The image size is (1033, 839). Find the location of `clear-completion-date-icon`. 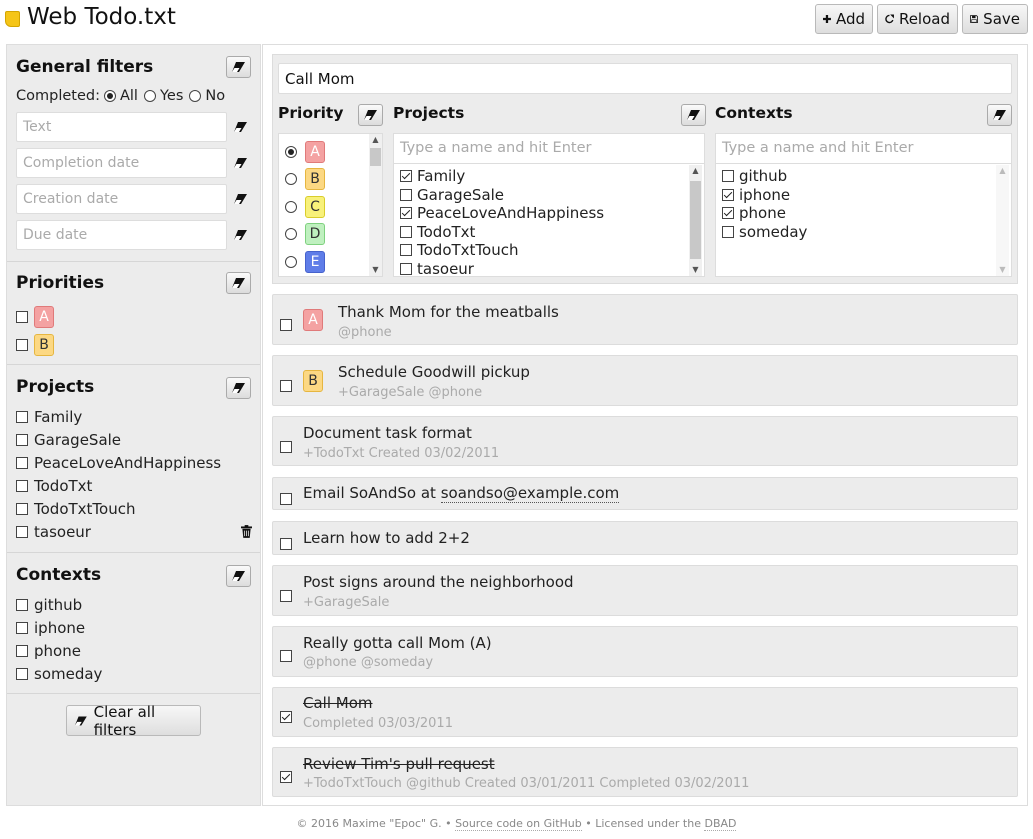

clear-completion-date-icon is located at coordinates (241, 163).